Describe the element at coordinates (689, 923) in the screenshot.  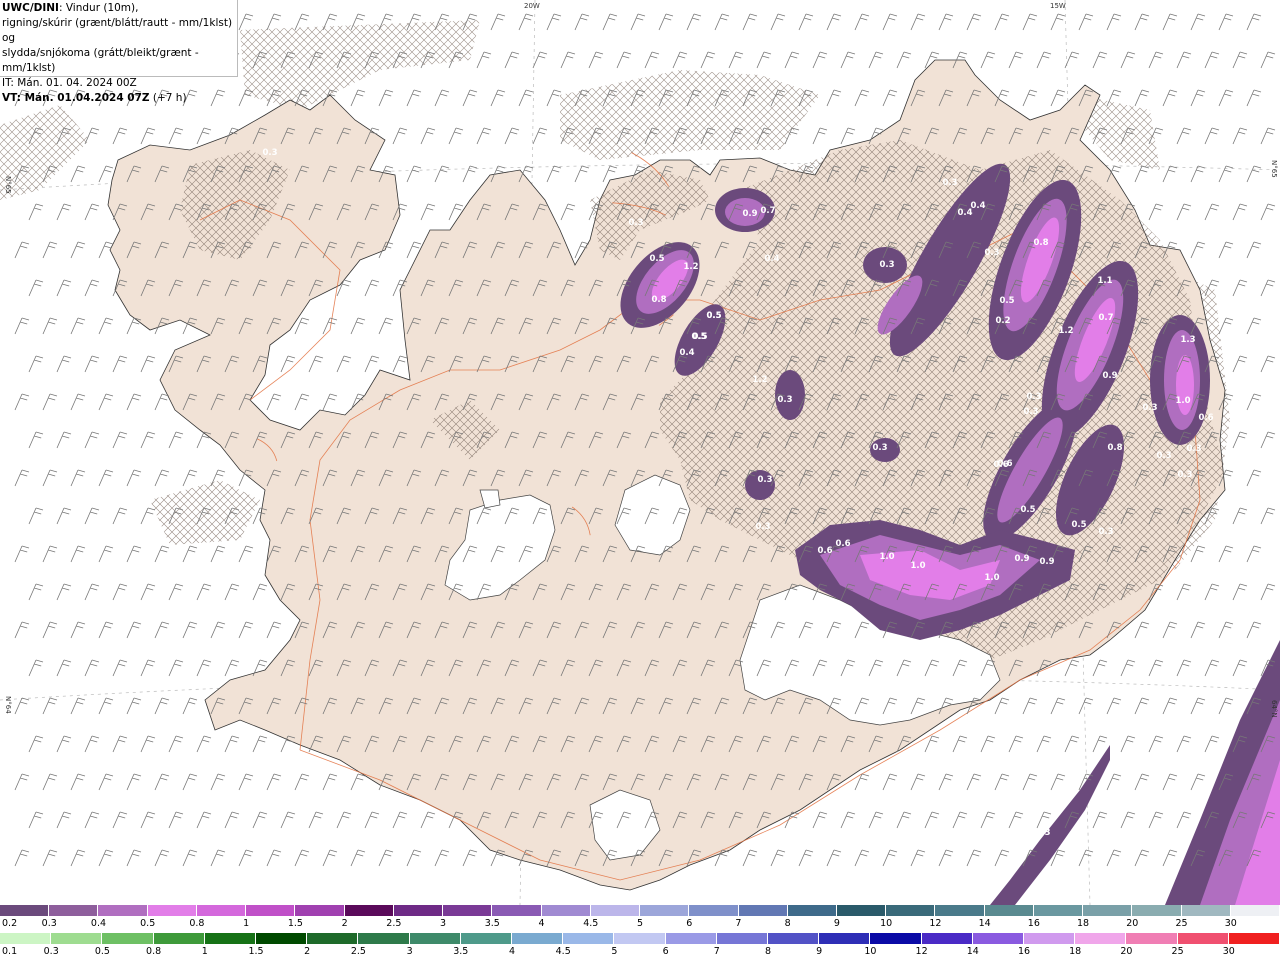
I see `snow-scale-label: 6` at that location.